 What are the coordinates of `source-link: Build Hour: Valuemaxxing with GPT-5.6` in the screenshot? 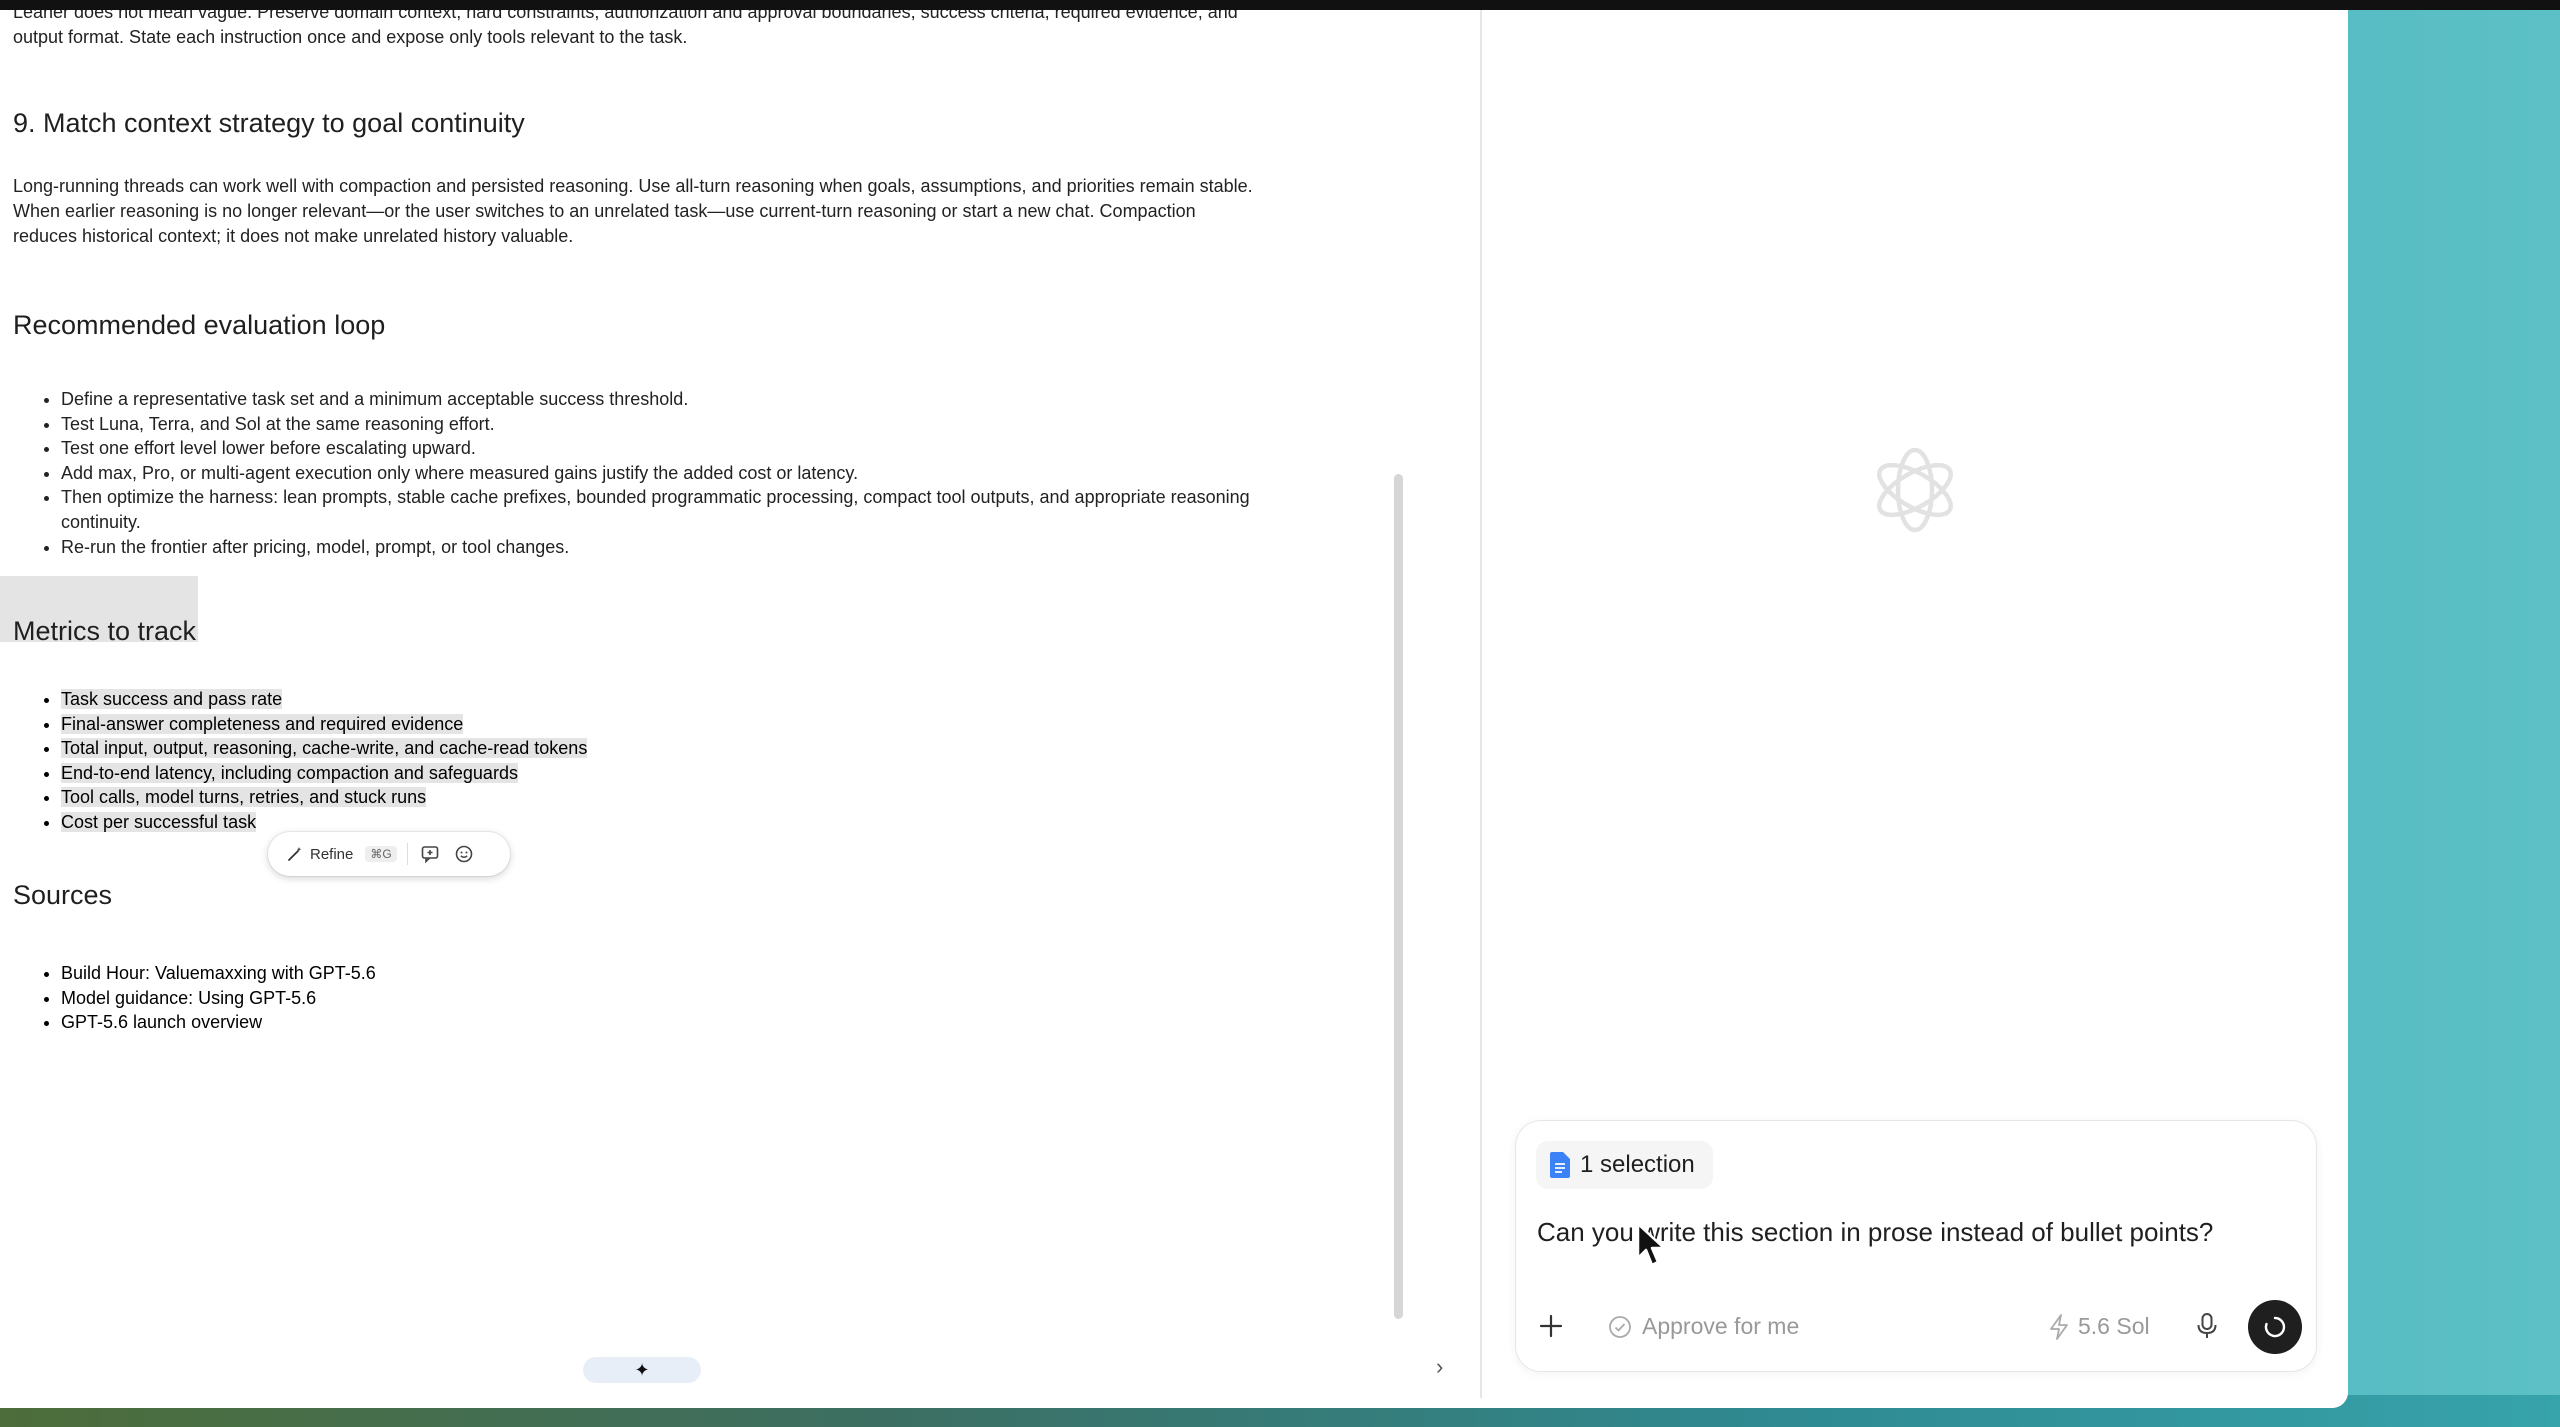 It's located at (676, 973).